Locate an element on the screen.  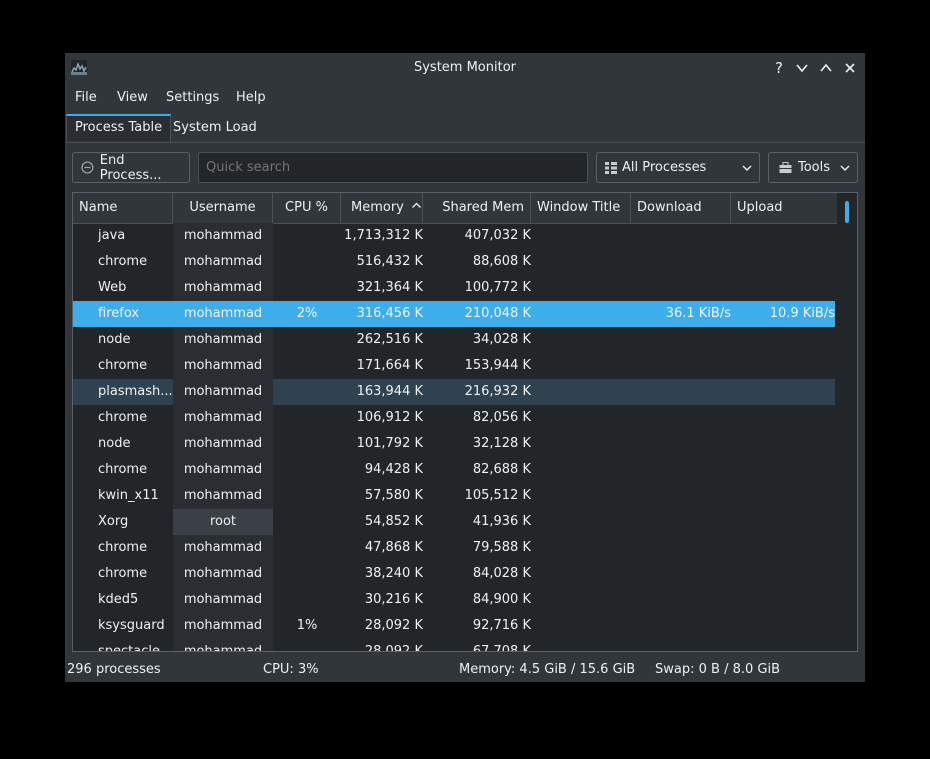
tools-label: Tools is located at coordinates (814, 167).